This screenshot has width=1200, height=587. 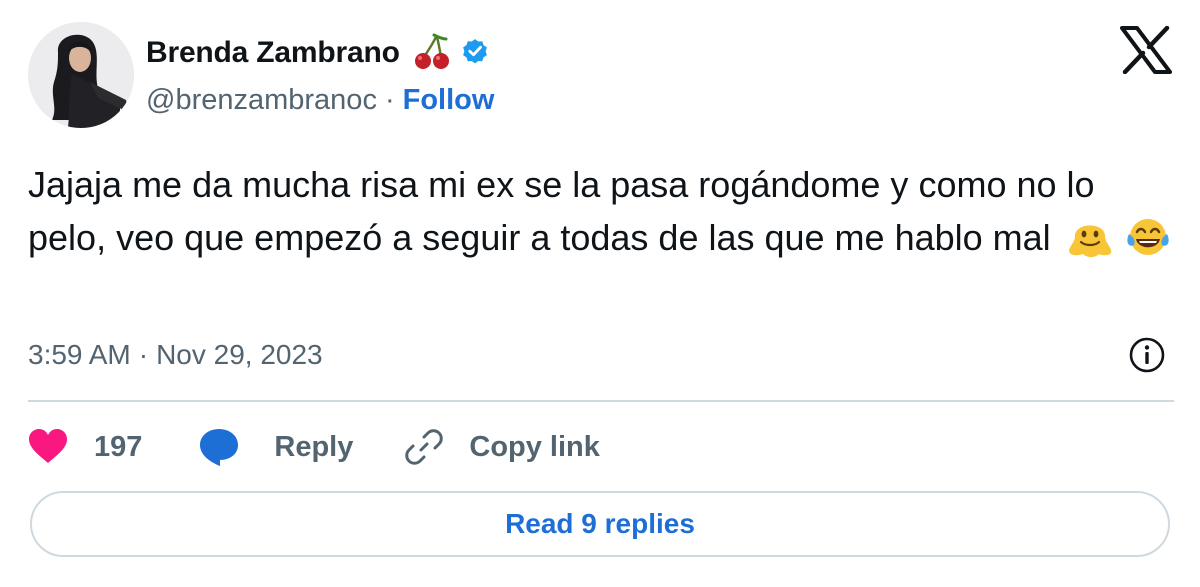 I want to click on tweet-date: Nov 29, 2023, so click(x=239, y=354).